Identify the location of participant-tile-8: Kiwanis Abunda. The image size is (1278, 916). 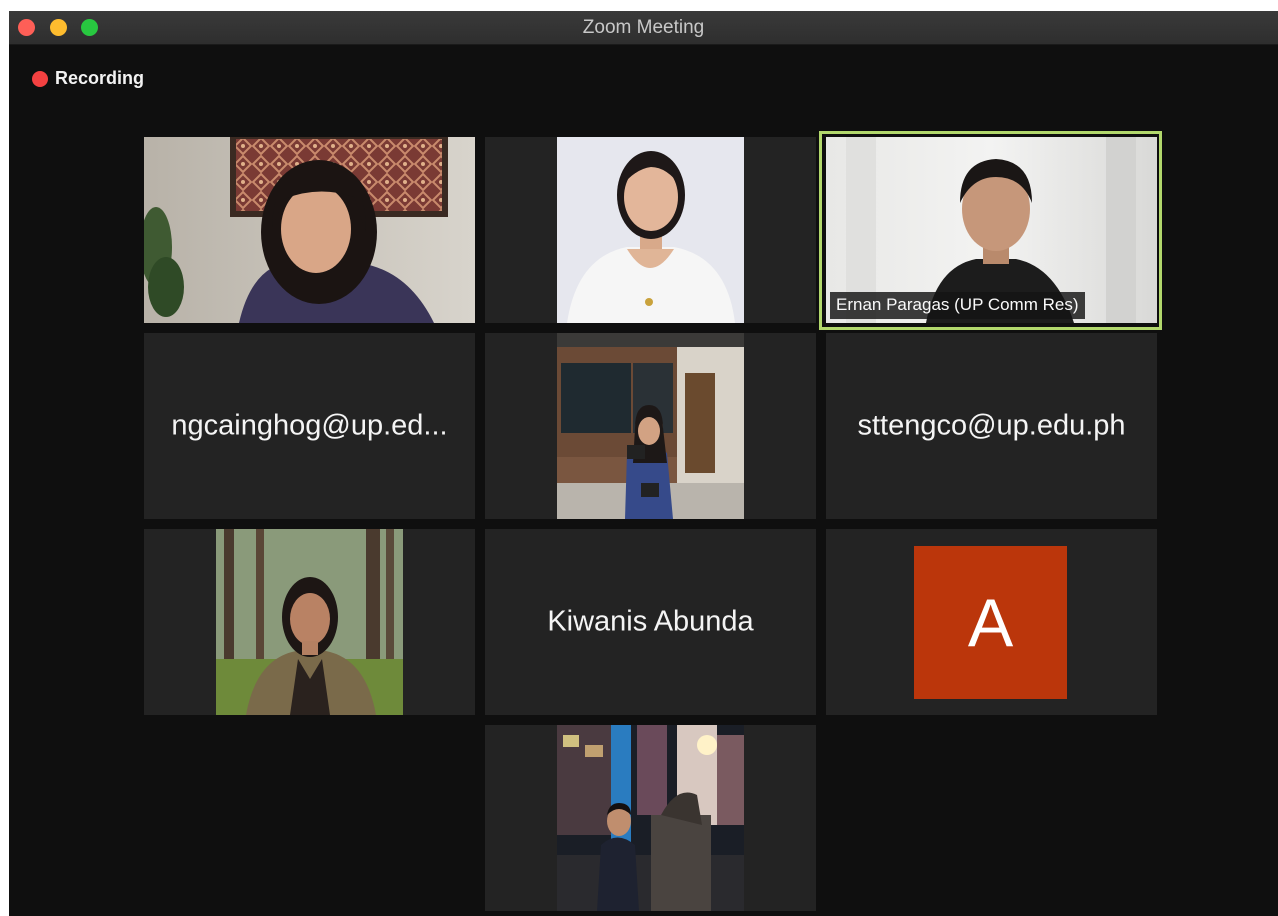
(650, 622).